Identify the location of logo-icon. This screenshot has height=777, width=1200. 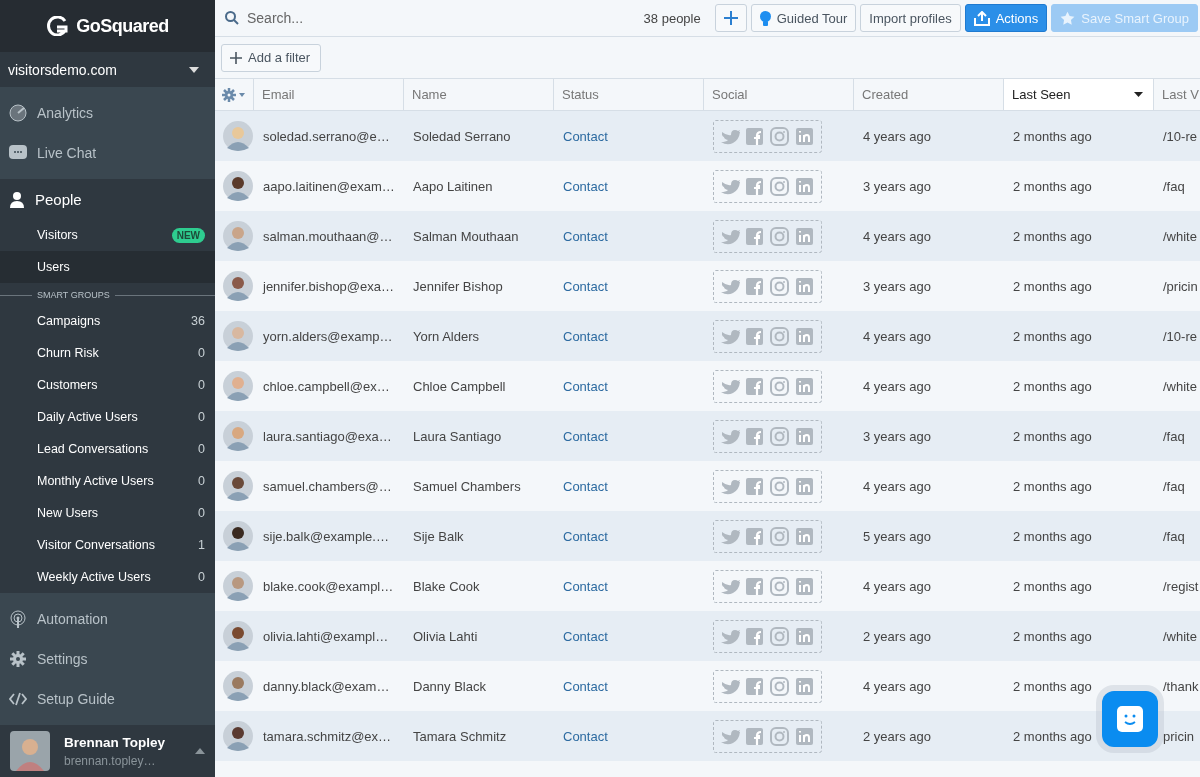
(57, 26).